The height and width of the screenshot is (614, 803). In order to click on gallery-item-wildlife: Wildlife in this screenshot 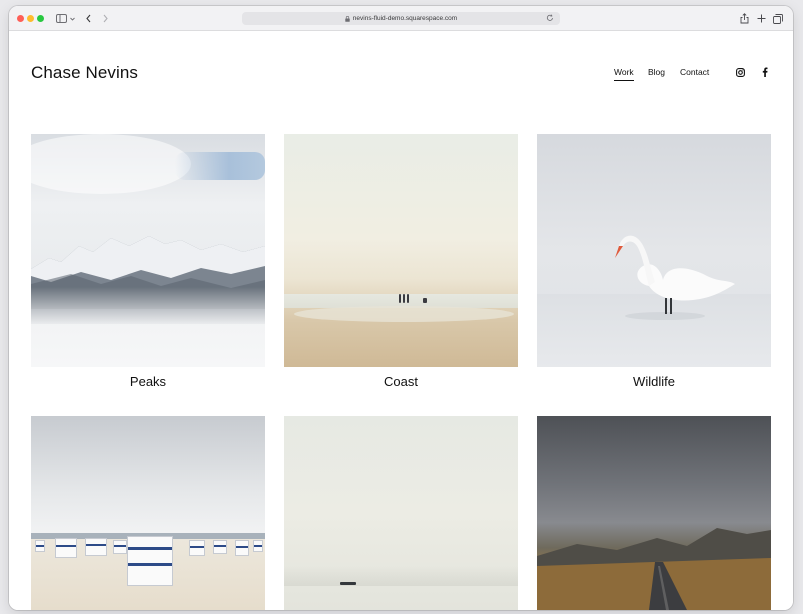, I will do `click(654, 266)`.